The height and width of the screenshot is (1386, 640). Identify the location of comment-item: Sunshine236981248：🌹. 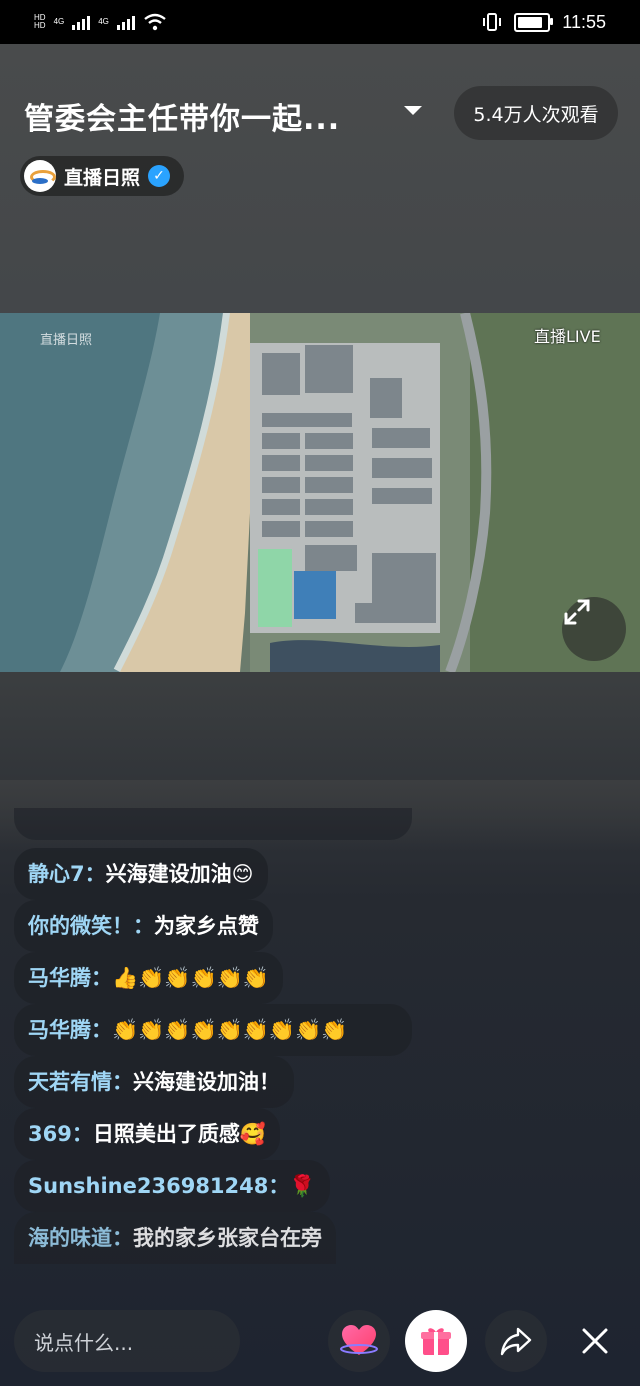
(172, 1186).